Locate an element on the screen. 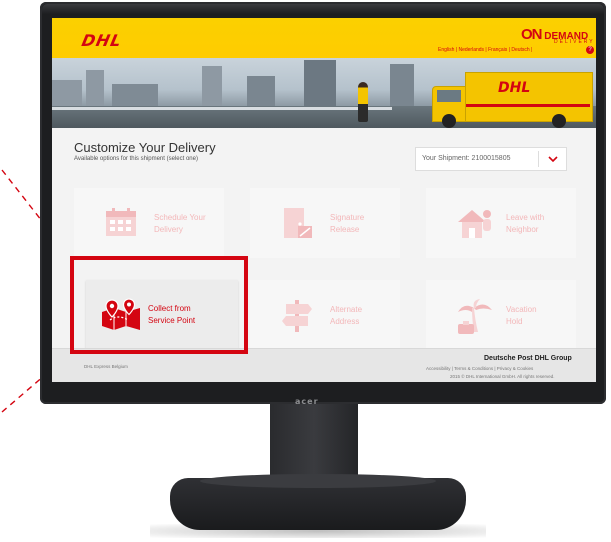 The image size is (611, 542). page-title: Customize Your Delivery is located at coordinates (145, 147).